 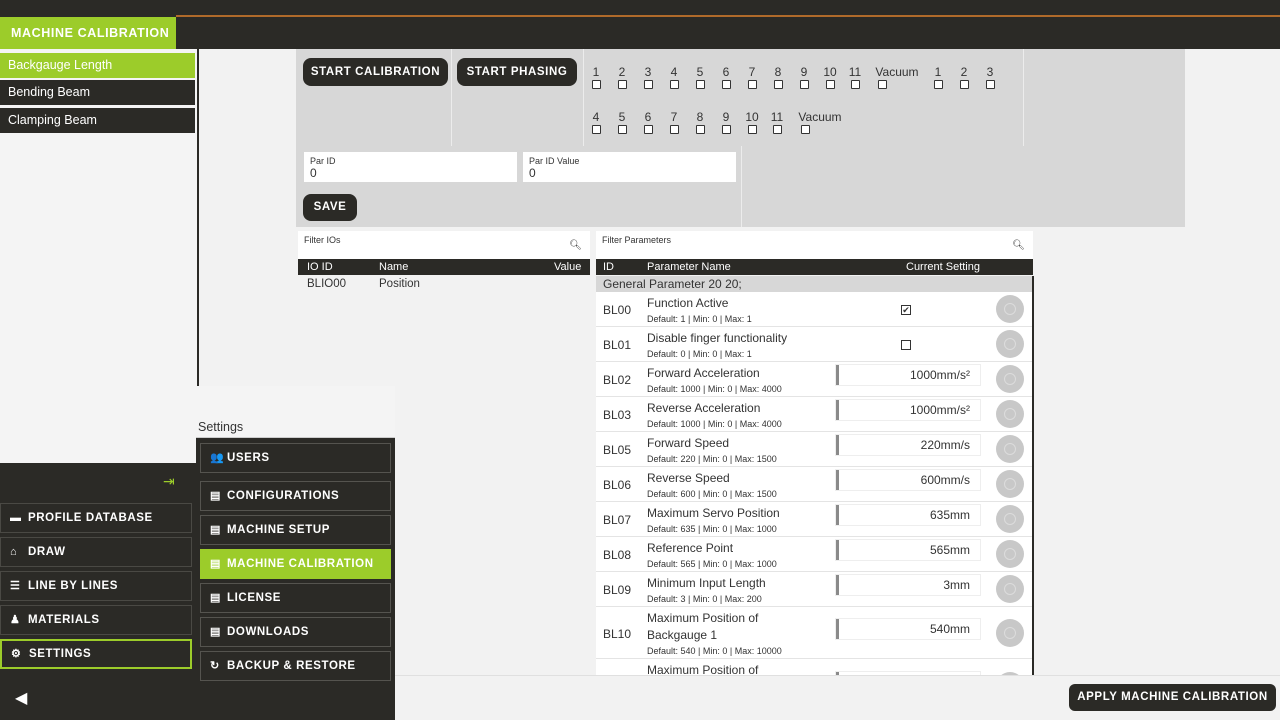 What do you see at coordinates (637, 240) in the screenshot?
I see `filter-parameters-label: Filter Parameters` at bounding box center [637, 240].